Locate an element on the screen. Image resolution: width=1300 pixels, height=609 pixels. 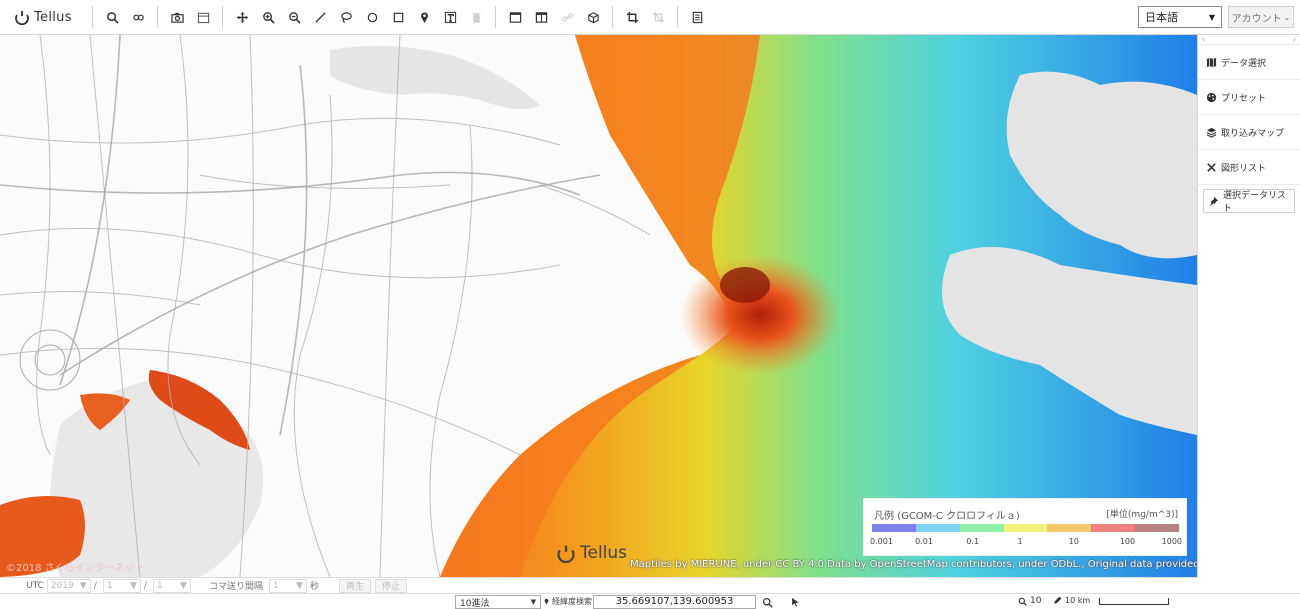
window-icon is located at coordinates (515, 17).